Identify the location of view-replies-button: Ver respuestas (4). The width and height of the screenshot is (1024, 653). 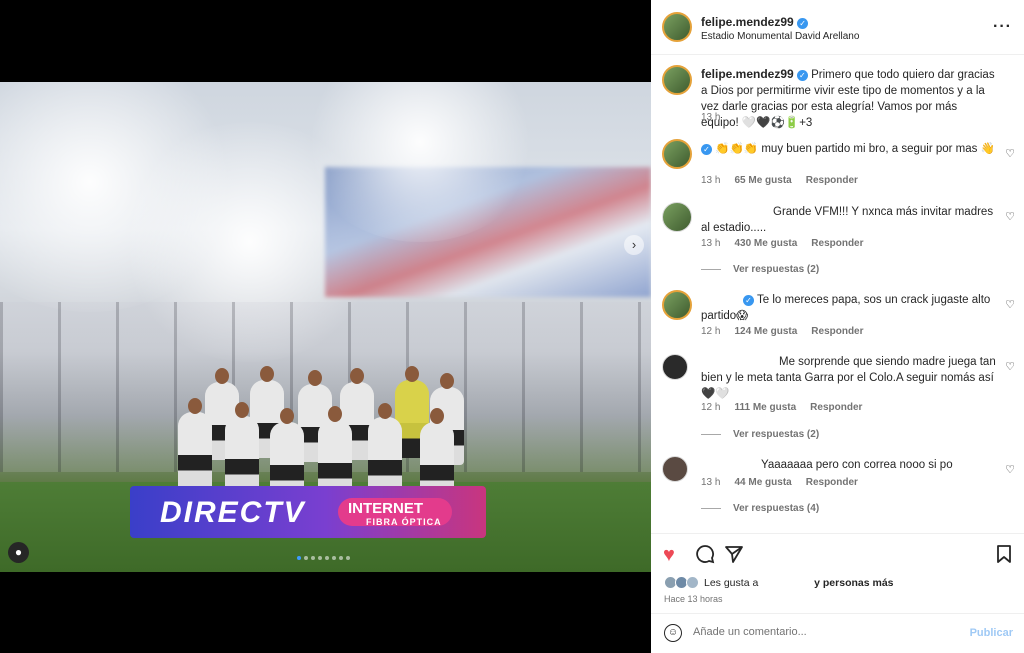
(760, 508).